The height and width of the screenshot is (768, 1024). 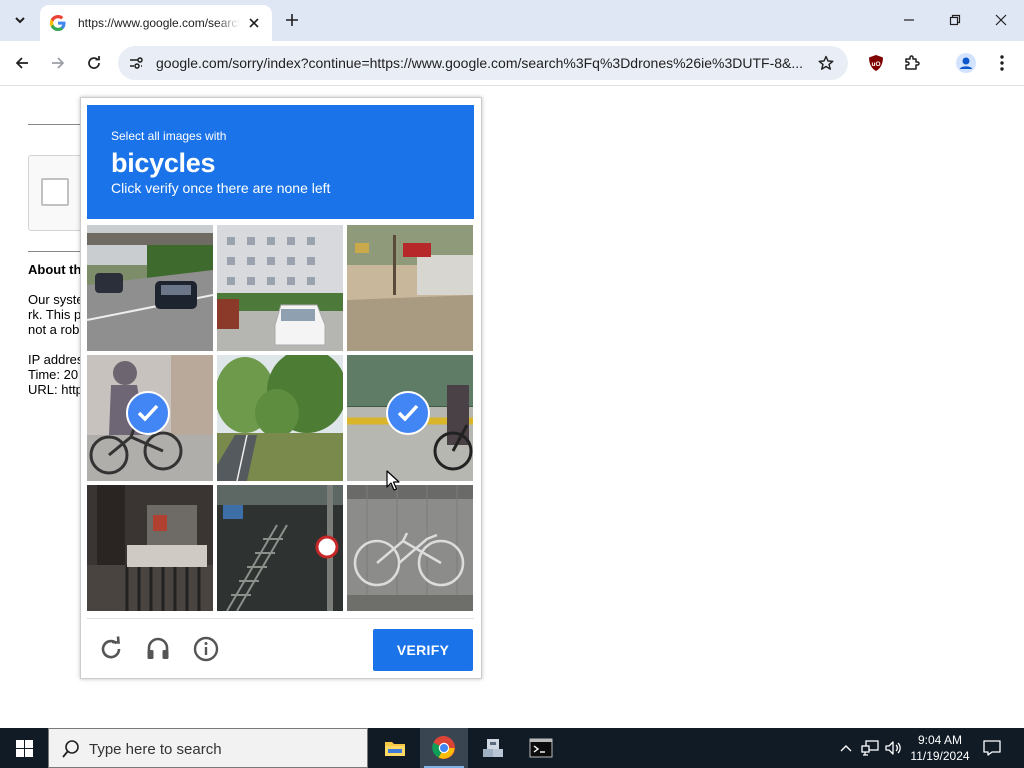 I want to click on instruction-text: Select all images with, so click(x=169, y=136).